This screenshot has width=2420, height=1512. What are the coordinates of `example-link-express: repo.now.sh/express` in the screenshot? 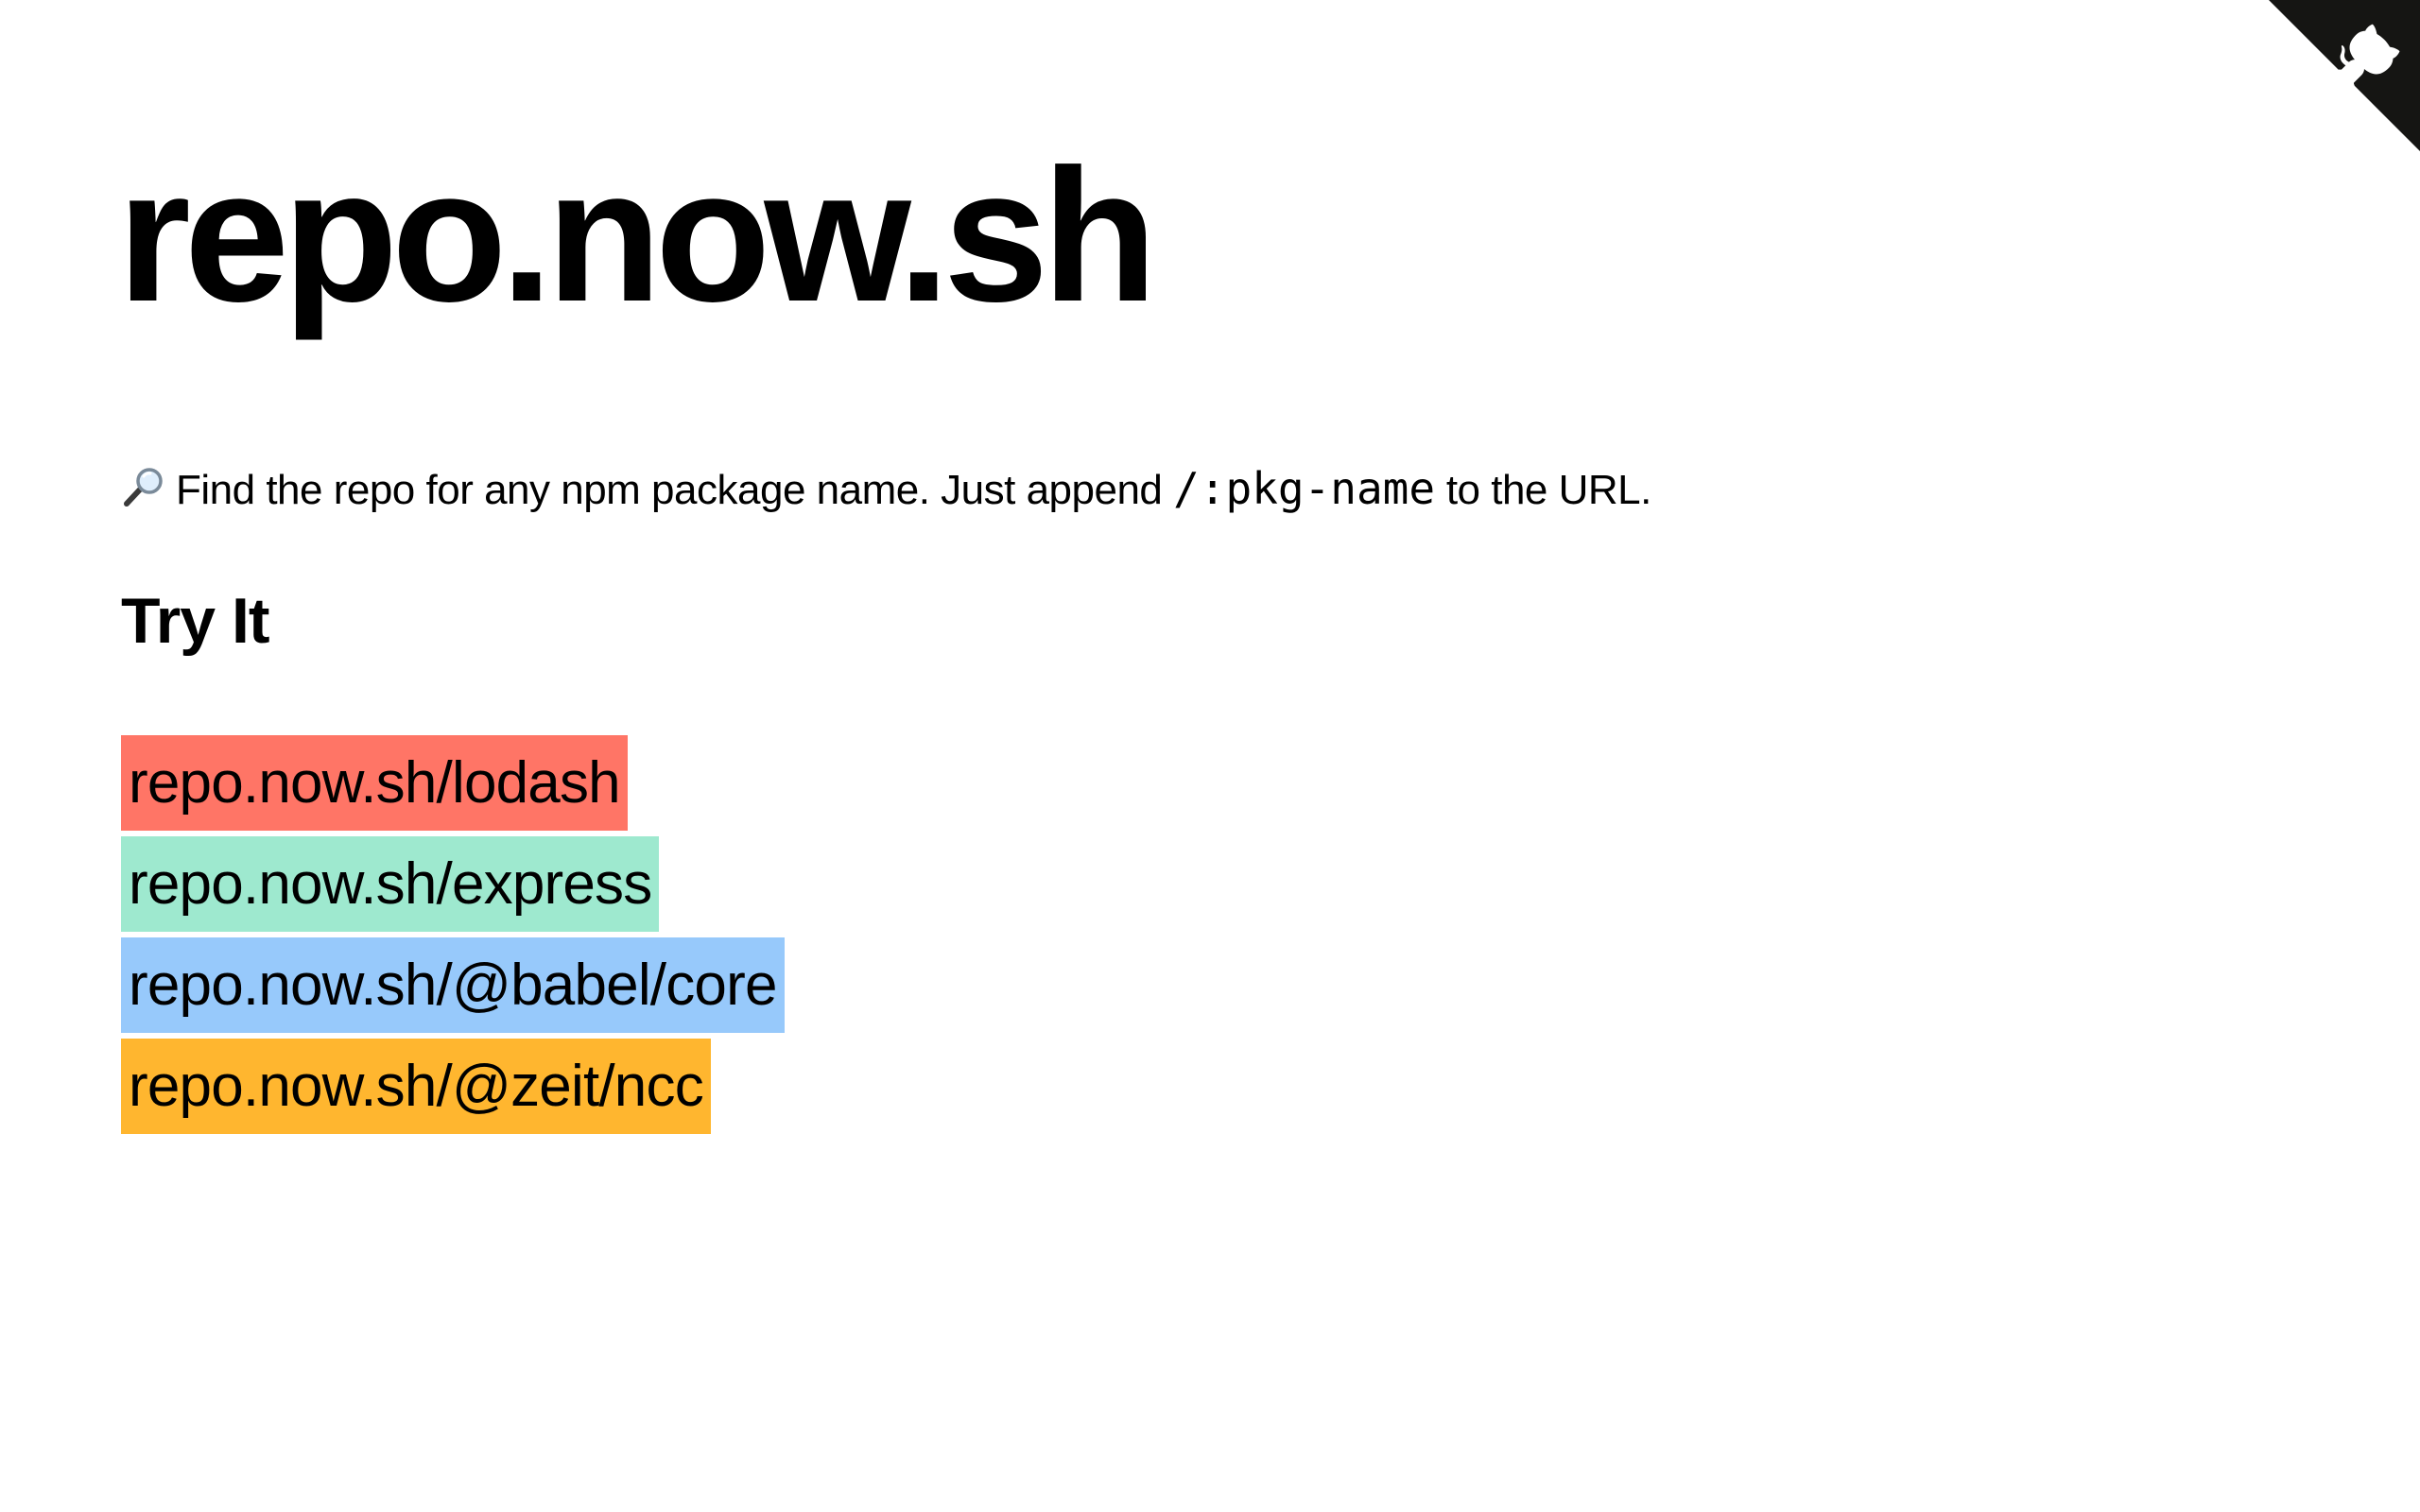 It's located at (391, 884).